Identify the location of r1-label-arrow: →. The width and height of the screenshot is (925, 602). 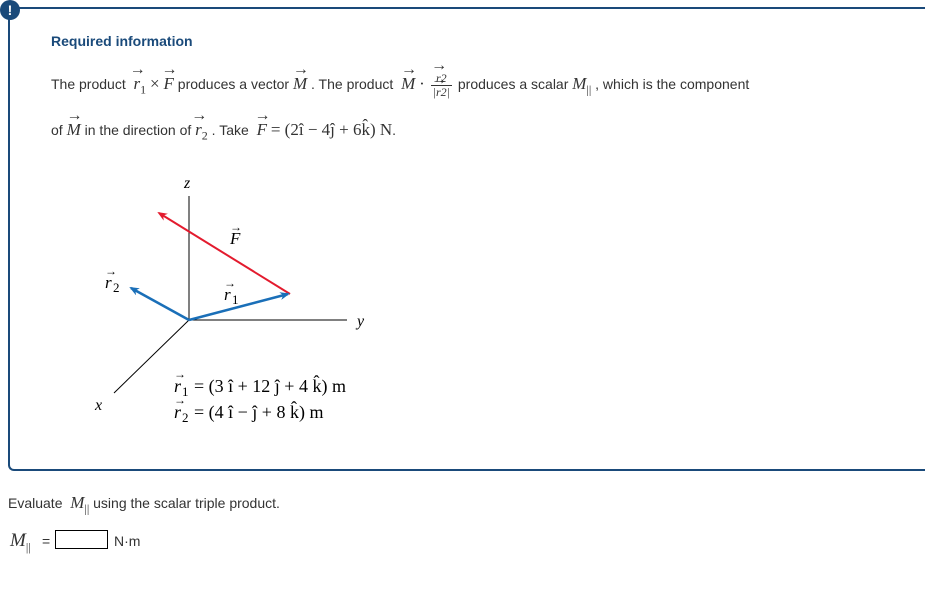
(230, 283).